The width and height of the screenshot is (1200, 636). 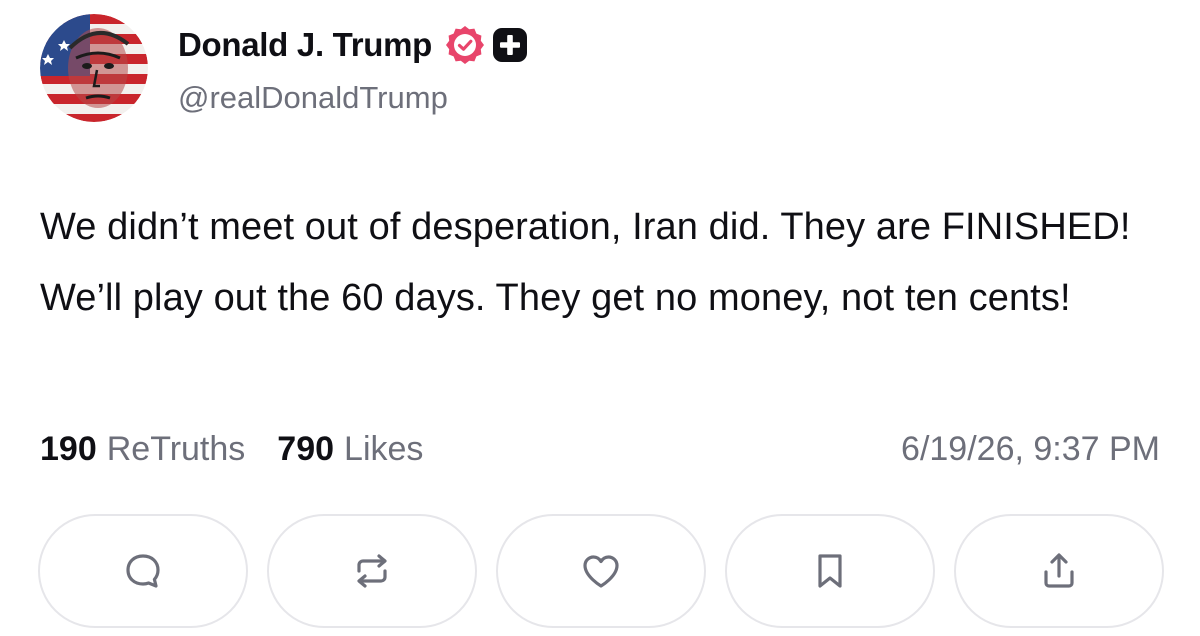 I want to click on bookmark-button, so click(x=830, y=571).